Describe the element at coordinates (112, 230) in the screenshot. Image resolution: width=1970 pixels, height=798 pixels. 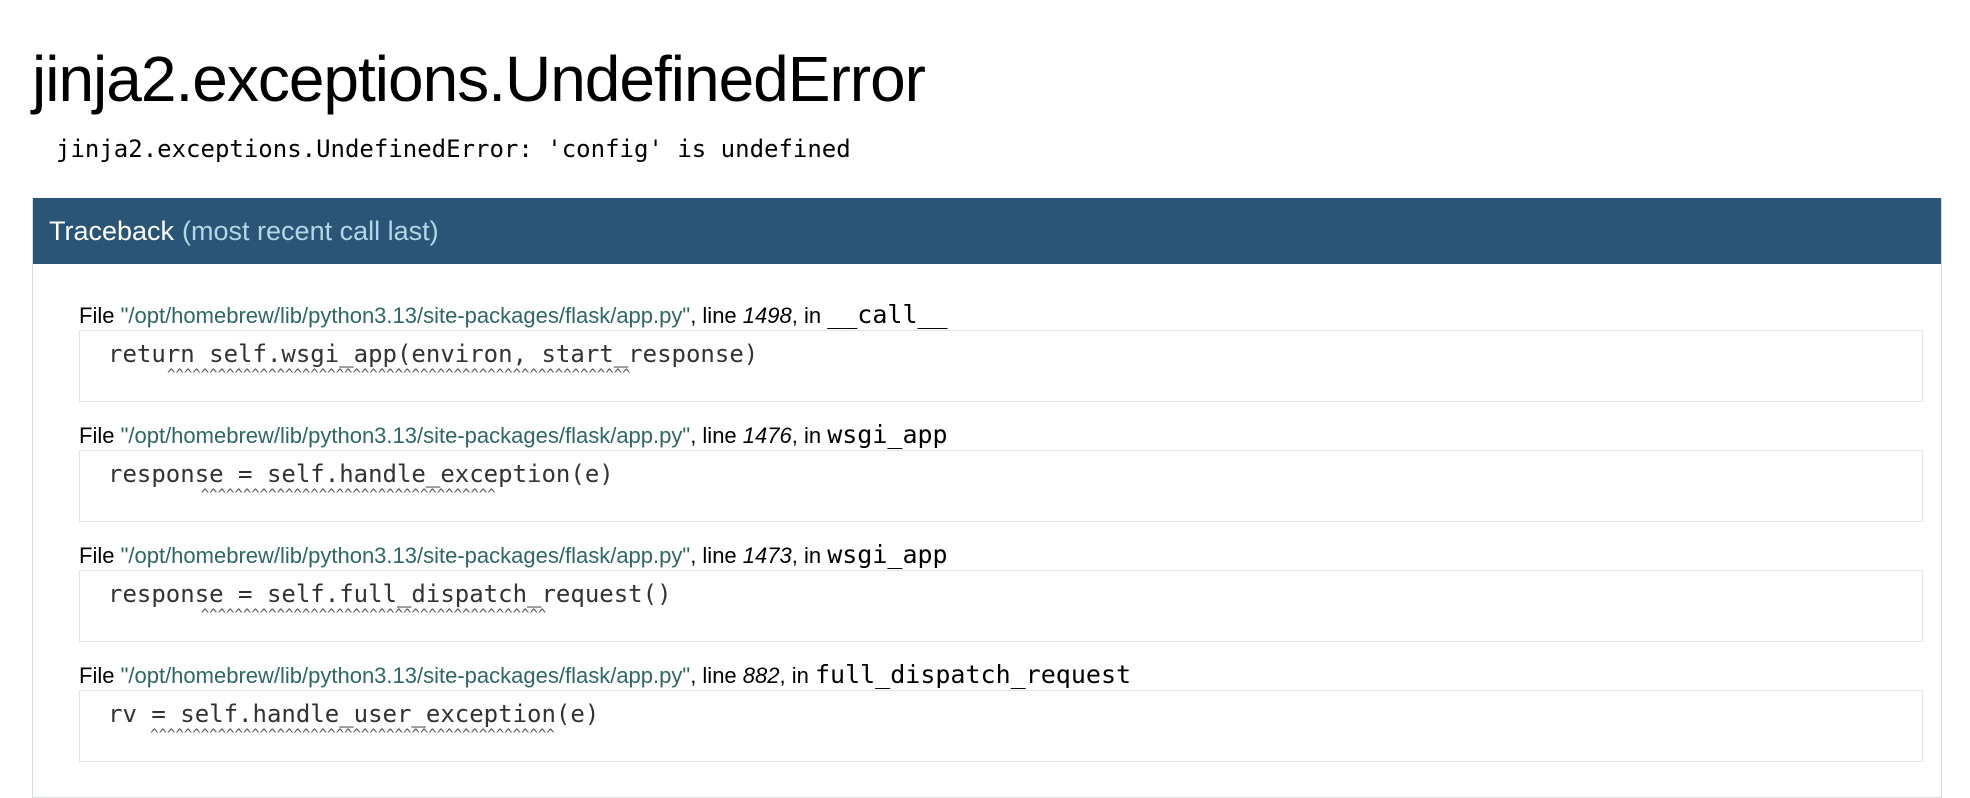
I see `traceback-header-title: Traceback` at that location.